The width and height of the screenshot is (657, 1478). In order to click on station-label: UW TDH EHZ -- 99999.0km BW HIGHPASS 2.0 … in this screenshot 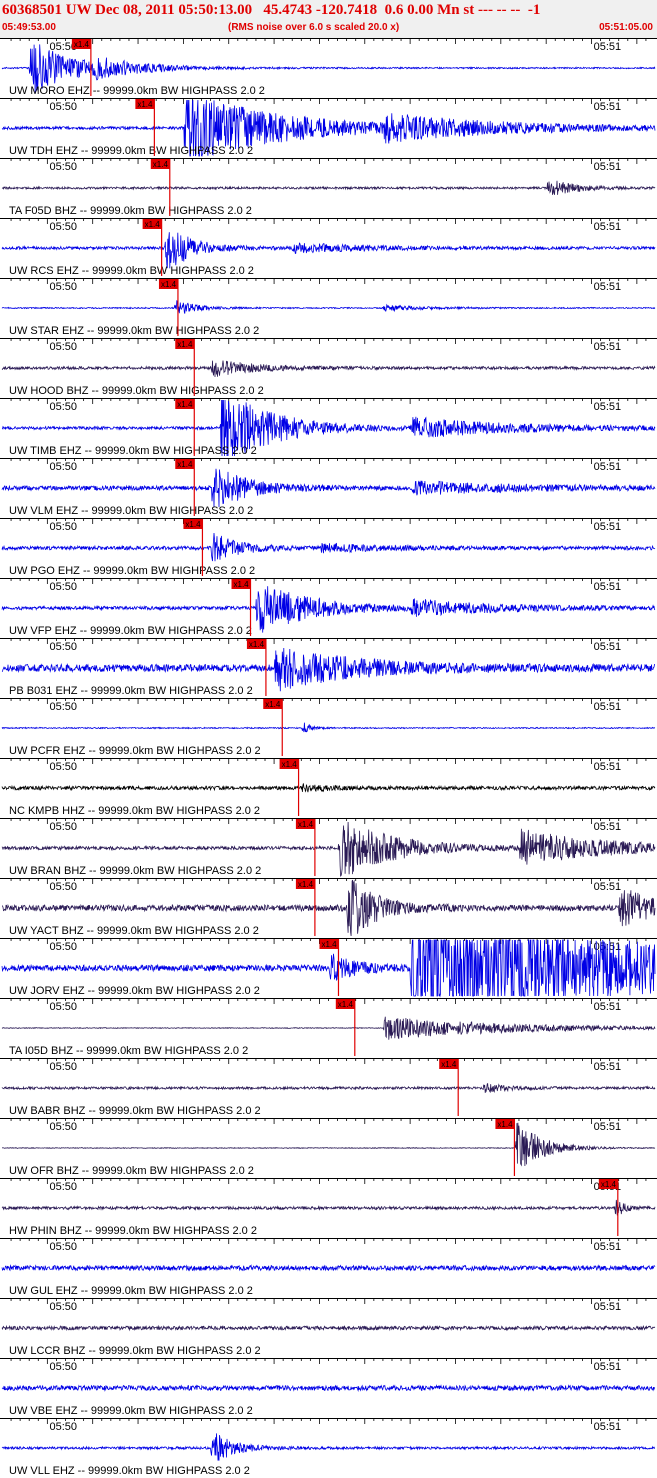, I will do `click(131, 151)`.